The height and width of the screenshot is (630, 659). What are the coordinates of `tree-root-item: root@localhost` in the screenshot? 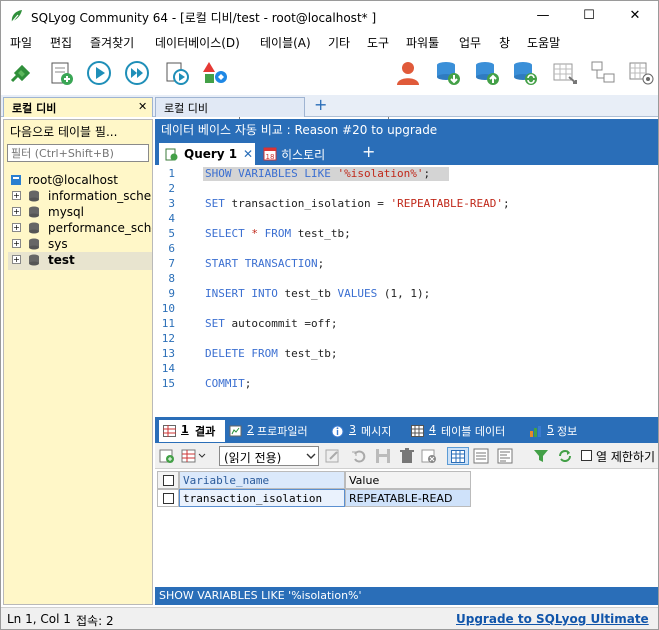 It's located at (80, 180).